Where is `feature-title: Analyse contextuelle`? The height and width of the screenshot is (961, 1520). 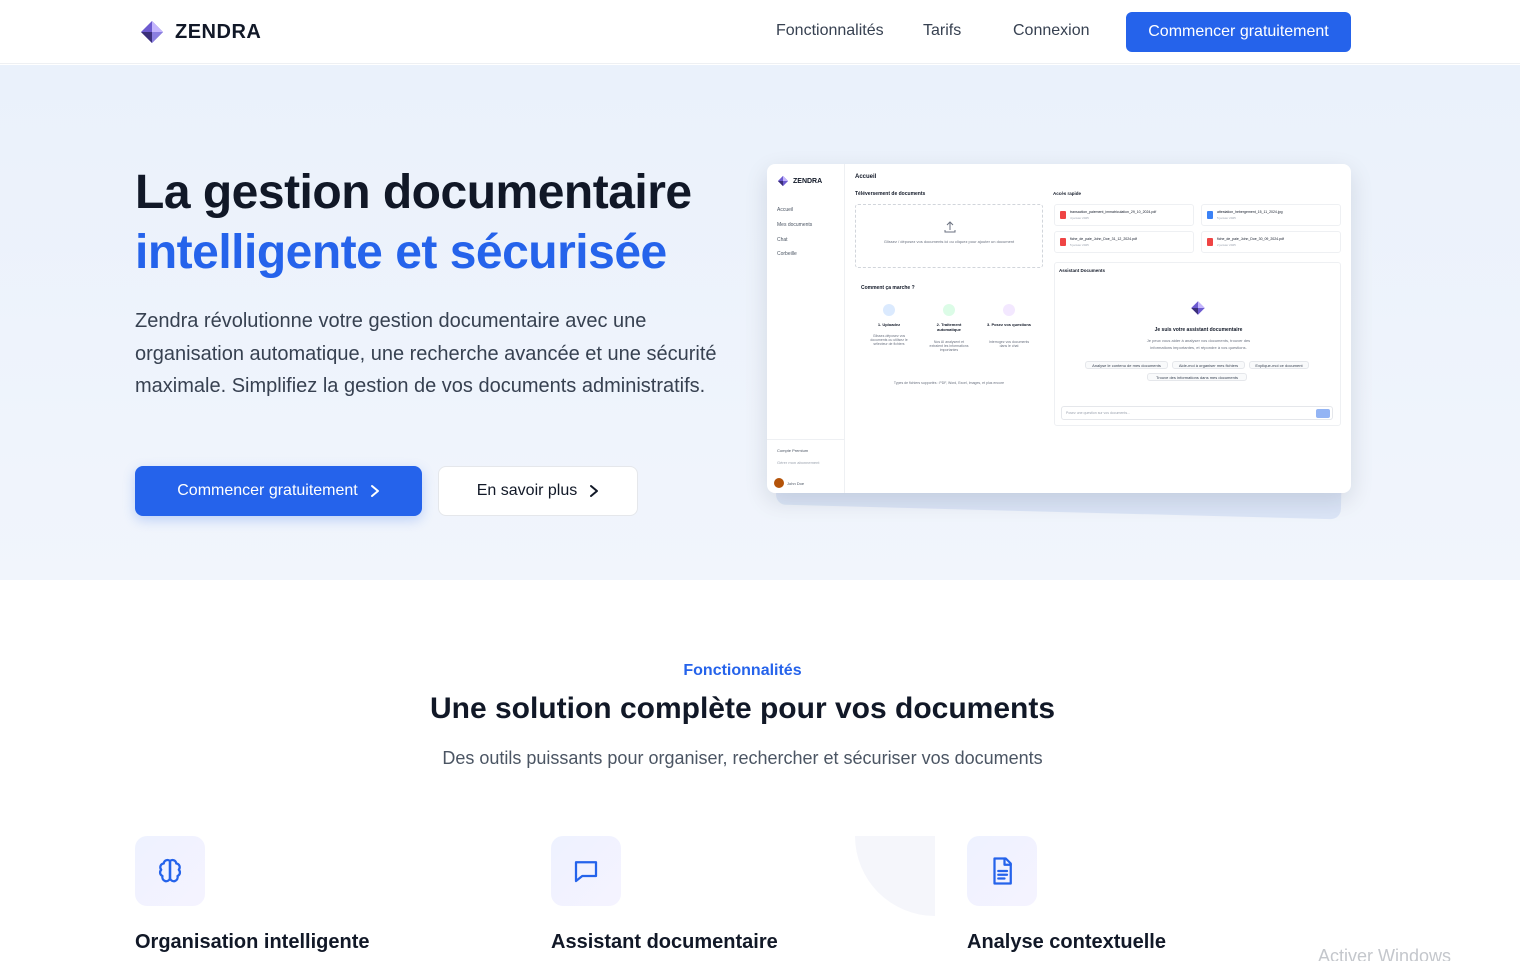 feature-title: Analyse contextuelle is located at coordinates (1066, 942).